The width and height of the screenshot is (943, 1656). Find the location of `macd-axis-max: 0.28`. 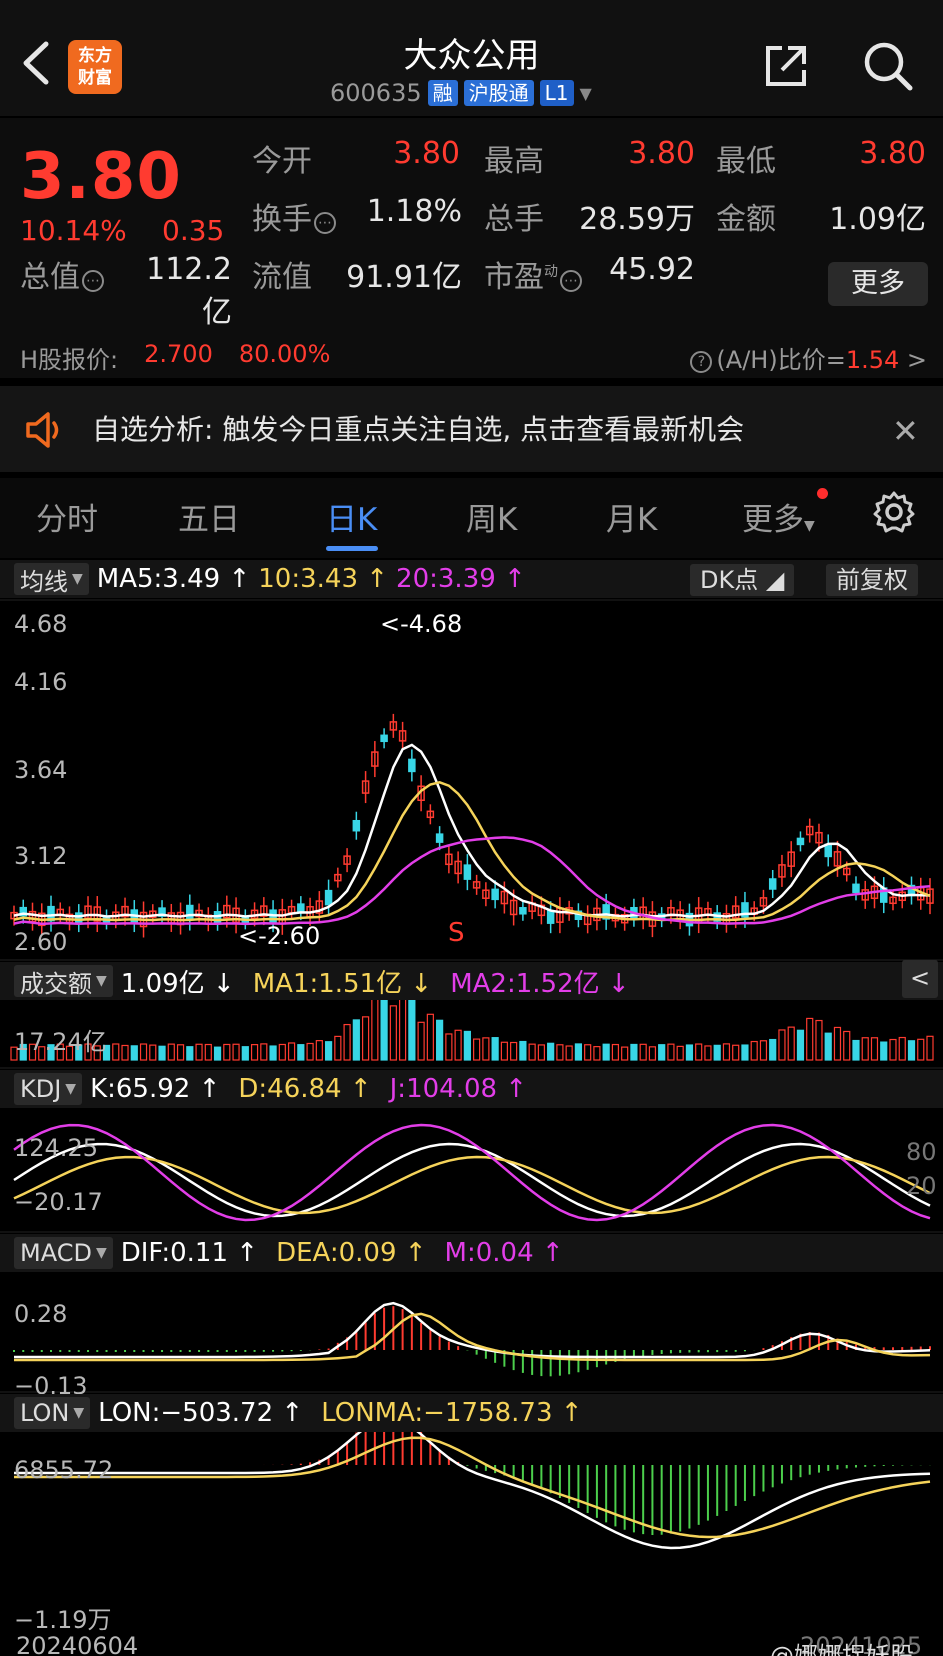

macd-axis-max: 0.28 is located at coordinates (41, 1314).